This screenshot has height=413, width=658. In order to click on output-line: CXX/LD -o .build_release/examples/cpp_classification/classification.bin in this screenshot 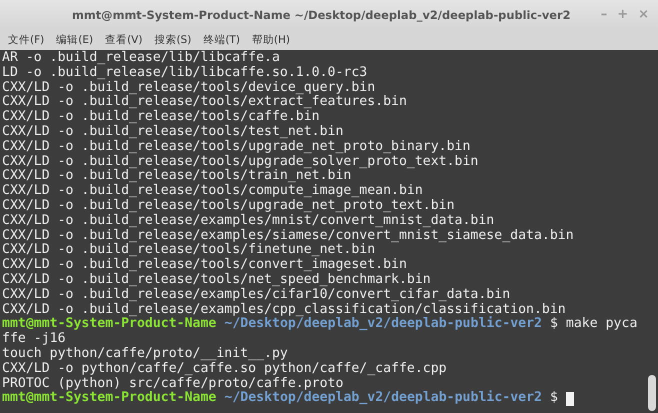, I will do `click(284, 309)`.